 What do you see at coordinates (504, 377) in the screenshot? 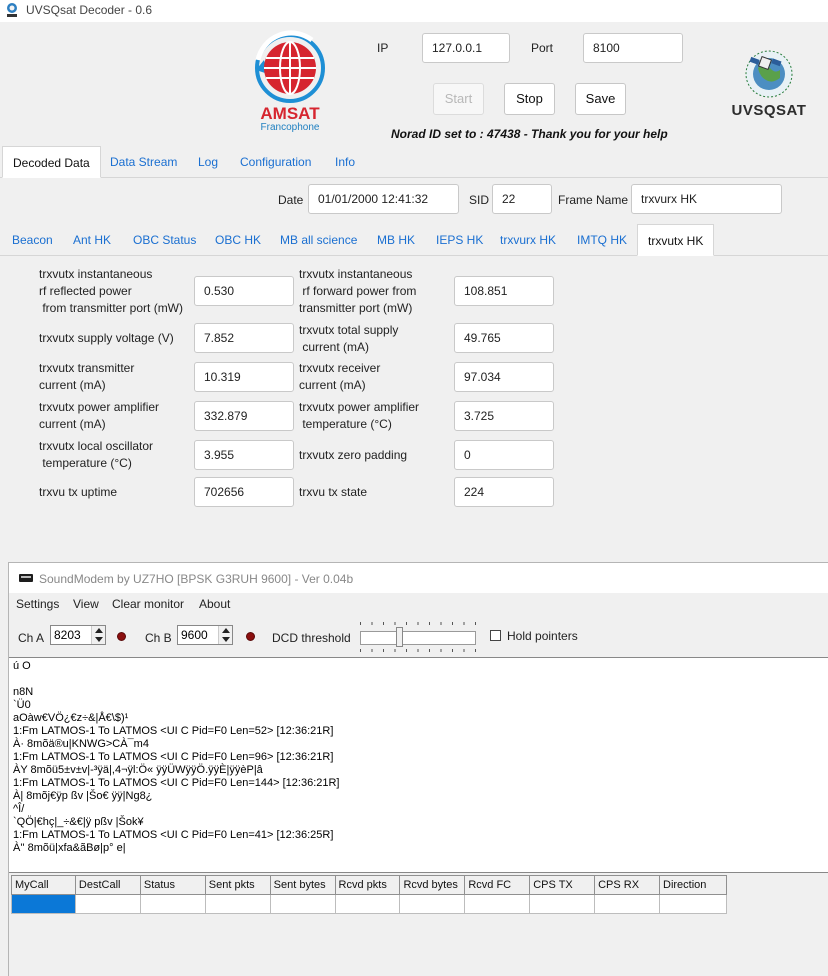
I see `receiver-current-value: 97.034` at bounding box center [504, 377].